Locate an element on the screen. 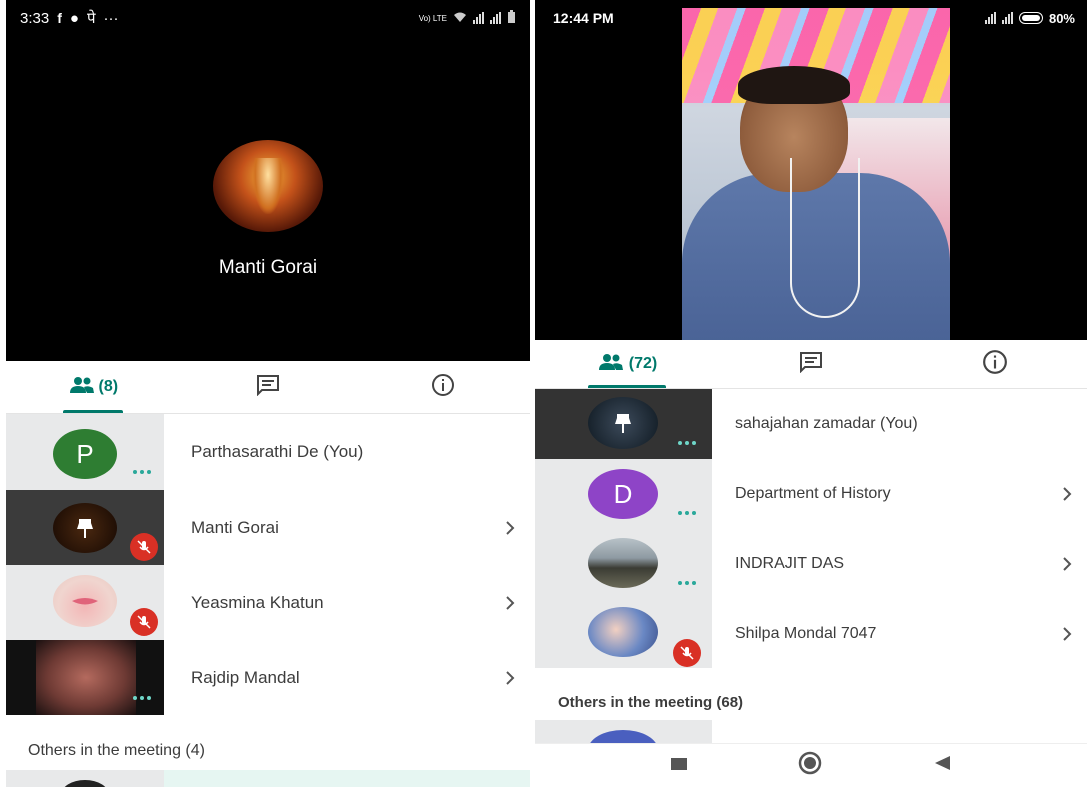 Image resolution: width=1087 pixels, height=787 pixels. battery-percent: 80% is located at coordinates (1061, 18).